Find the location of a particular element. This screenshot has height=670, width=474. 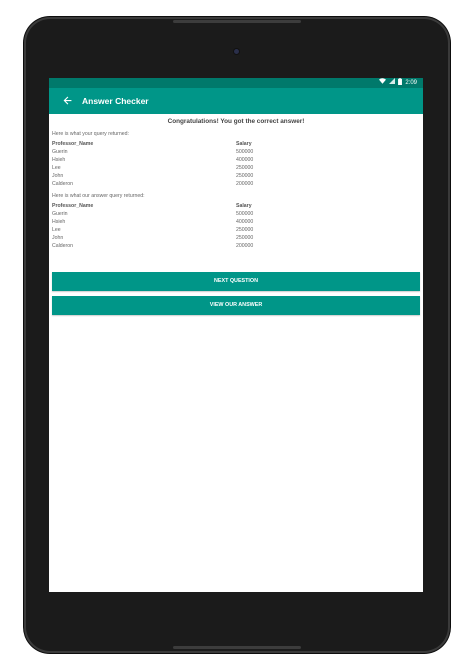

user-query-caption: Here is what your query returned: is located at coordinates (90, 134).